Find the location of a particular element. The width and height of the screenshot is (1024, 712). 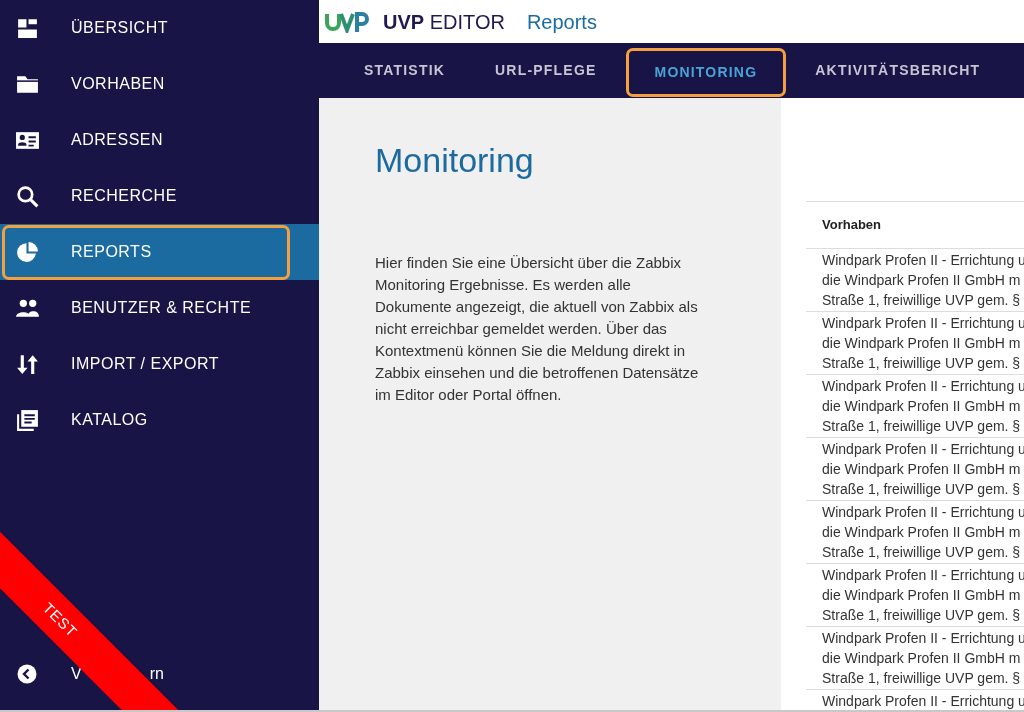

description-text: Hier finden Sie eine Übersicht über die Zabbix Monitoring Ergebnisse. Es werden alle Dokumente angezeigt, die aktuell von Zabbix als nicht erreichbar gemeldet werden. Über das Kontextmenü können Sie die Meldung direkt in Zabbix einsehen und die betroffenen Datensätze im Editor oder Portal öffnen. is located at coordinates (537, 329).